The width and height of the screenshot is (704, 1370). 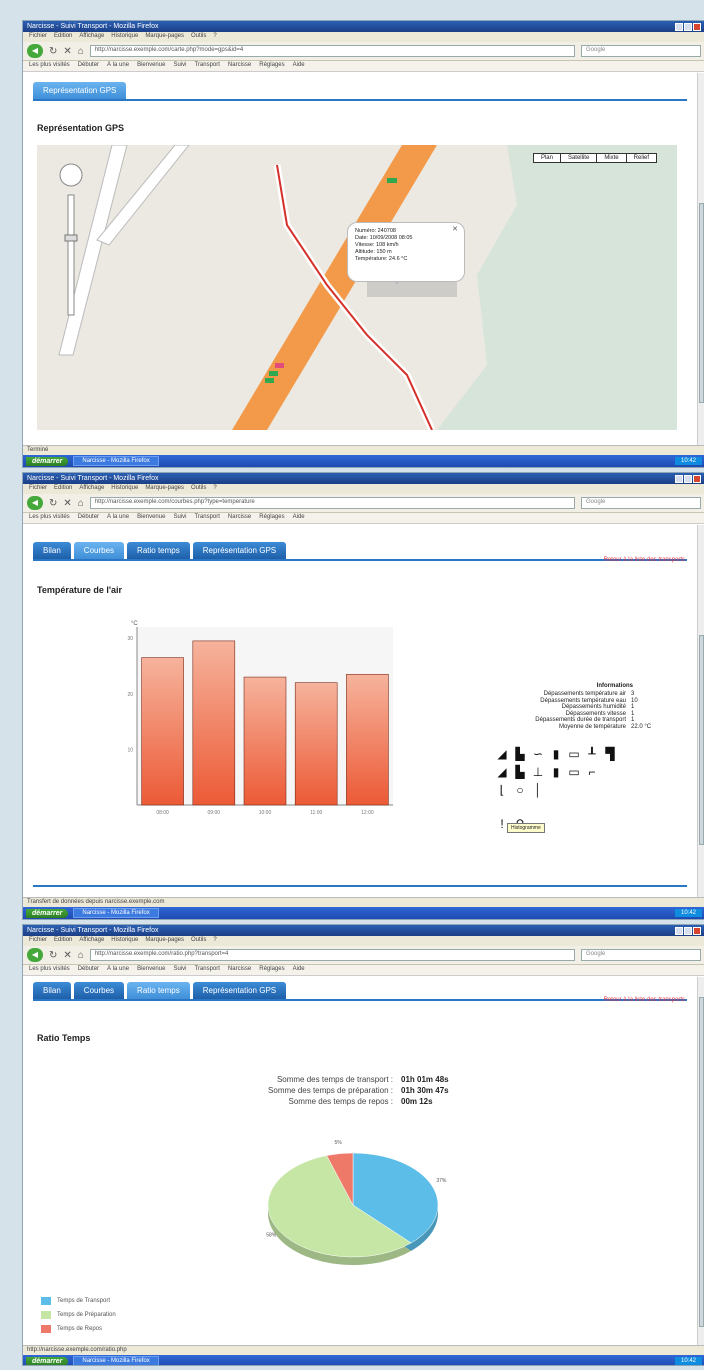 I want to click on box-icon: ▭, so click(x=574, y=772).